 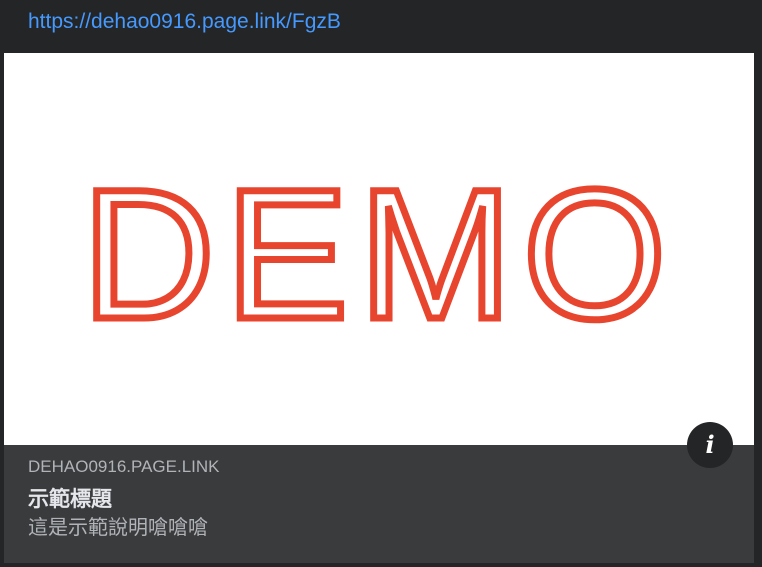 I want to click on url-bar: https://dehao0916.page.link/FgzB, so click(x=381, y=26).